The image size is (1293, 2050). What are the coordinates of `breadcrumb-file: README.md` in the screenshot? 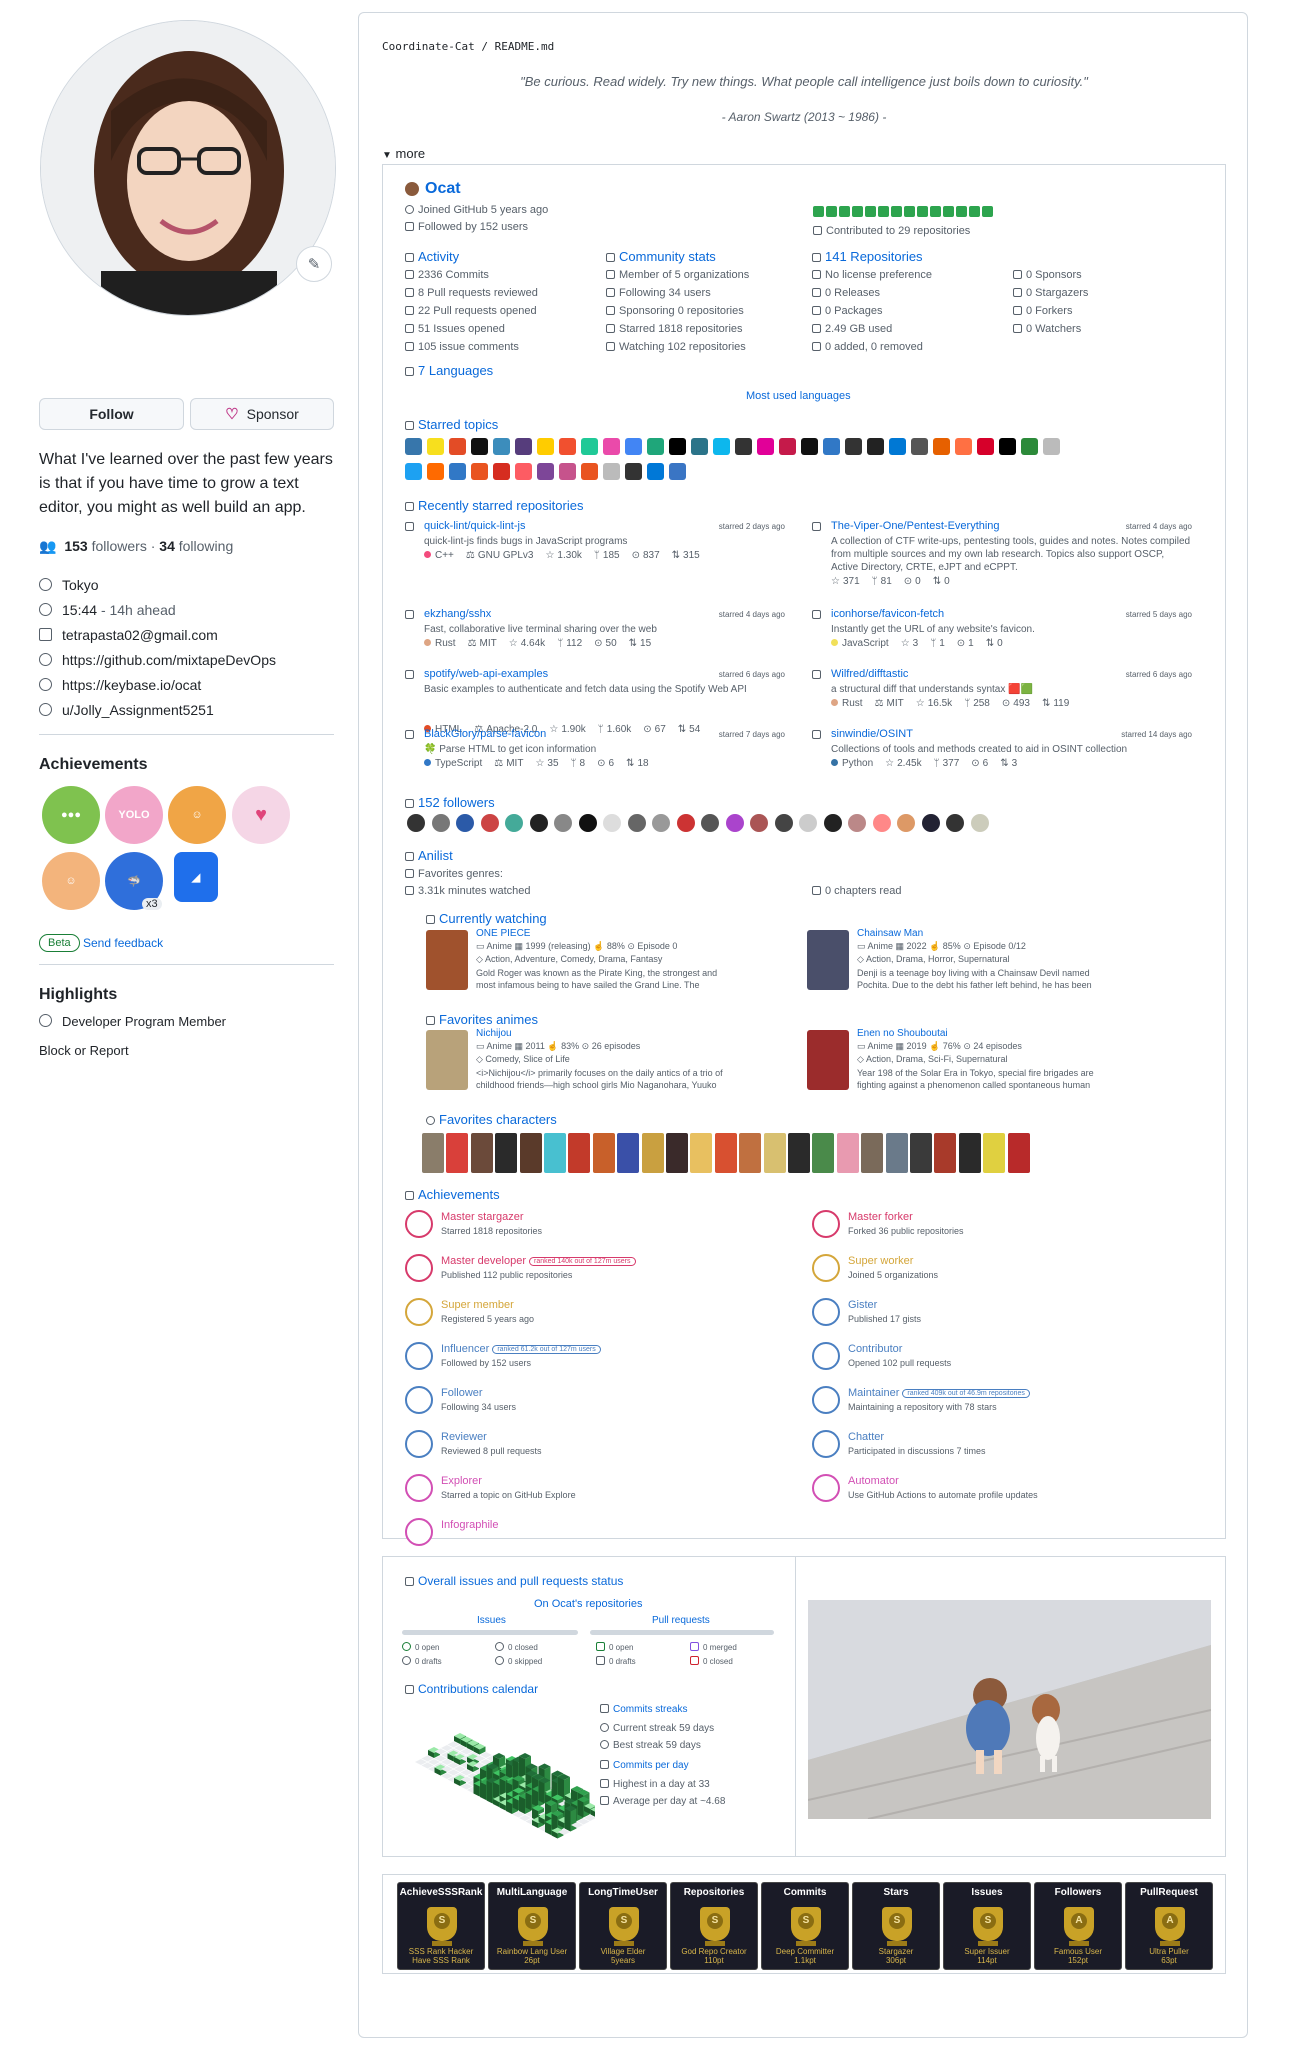 It's located at (525, 46).